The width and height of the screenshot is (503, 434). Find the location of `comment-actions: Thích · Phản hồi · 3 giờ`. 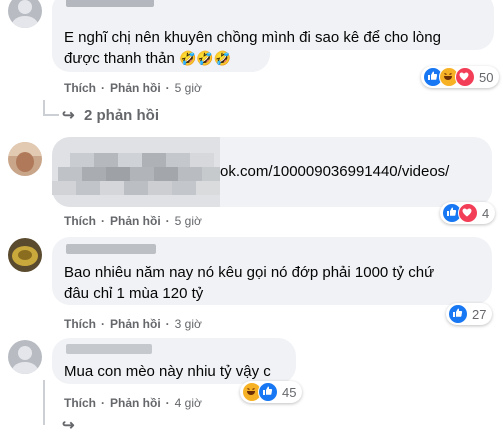

comment-actions: Thích · Phản hồi · 3 giờ is located at coordinates (133, 324).